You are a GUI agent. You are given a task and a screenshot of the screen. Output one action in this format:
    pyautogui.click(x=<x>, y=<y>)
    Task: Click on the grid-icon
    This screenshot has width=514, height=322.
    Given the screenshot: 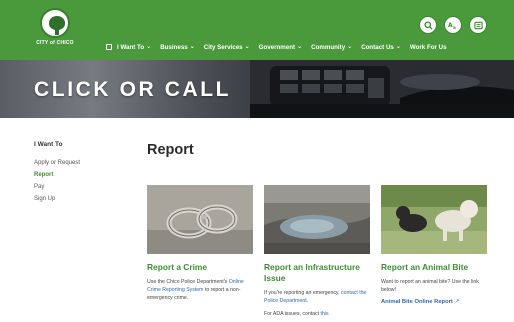 What is the action you would take?
    pyautogui.click(x=478, y=25)
    